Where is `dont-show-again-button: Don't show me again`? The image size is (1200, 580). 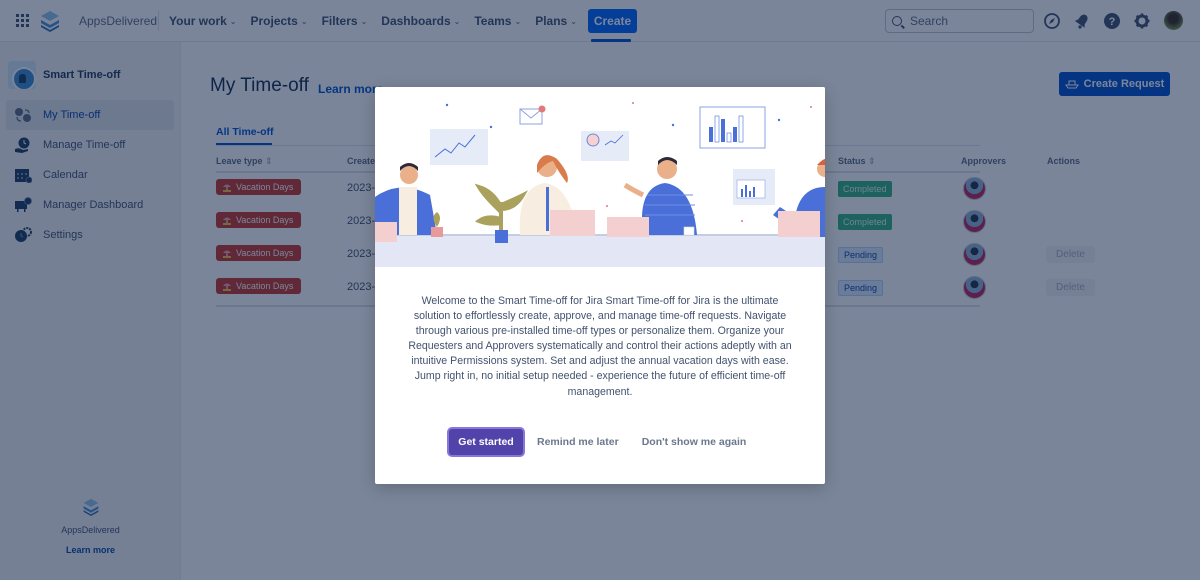 dont-show-again-button: Don't show me again is located at coordinates (694, 442).